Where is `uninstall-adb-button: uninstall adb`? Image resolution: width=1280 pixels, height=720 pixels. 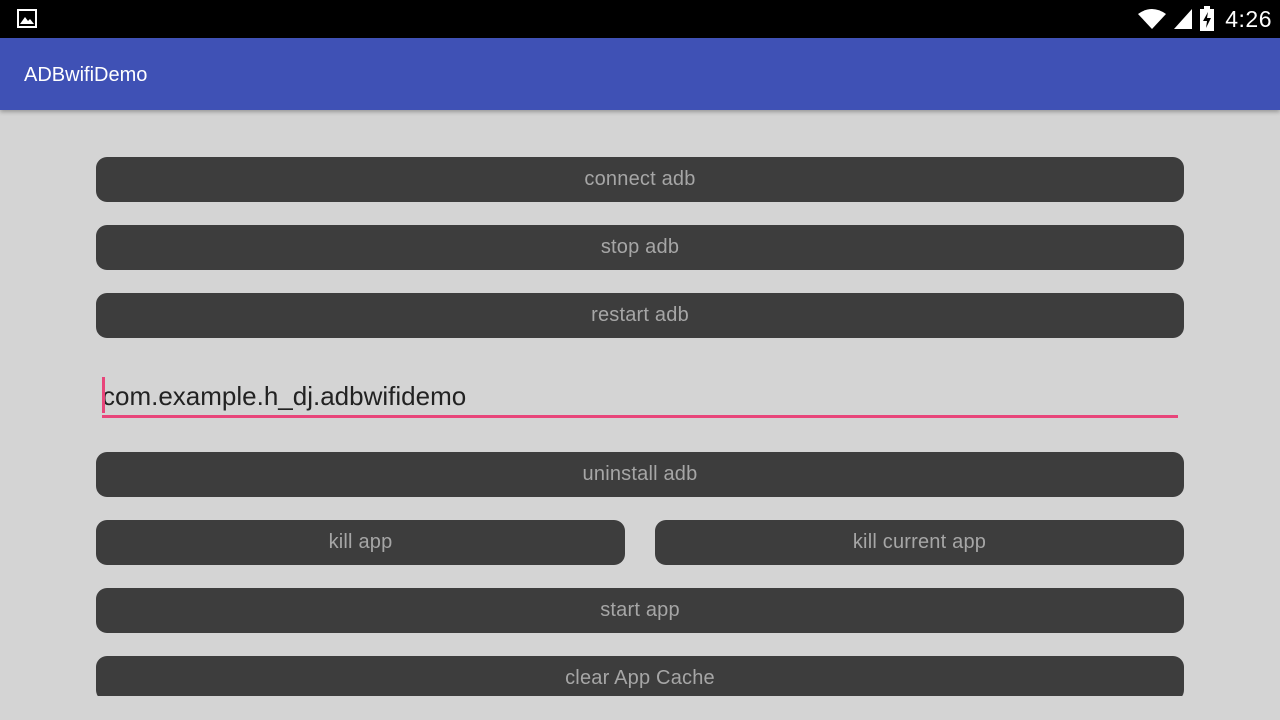
uninstall-adb-button: uninstall adb is located at coordinates (640, 474).